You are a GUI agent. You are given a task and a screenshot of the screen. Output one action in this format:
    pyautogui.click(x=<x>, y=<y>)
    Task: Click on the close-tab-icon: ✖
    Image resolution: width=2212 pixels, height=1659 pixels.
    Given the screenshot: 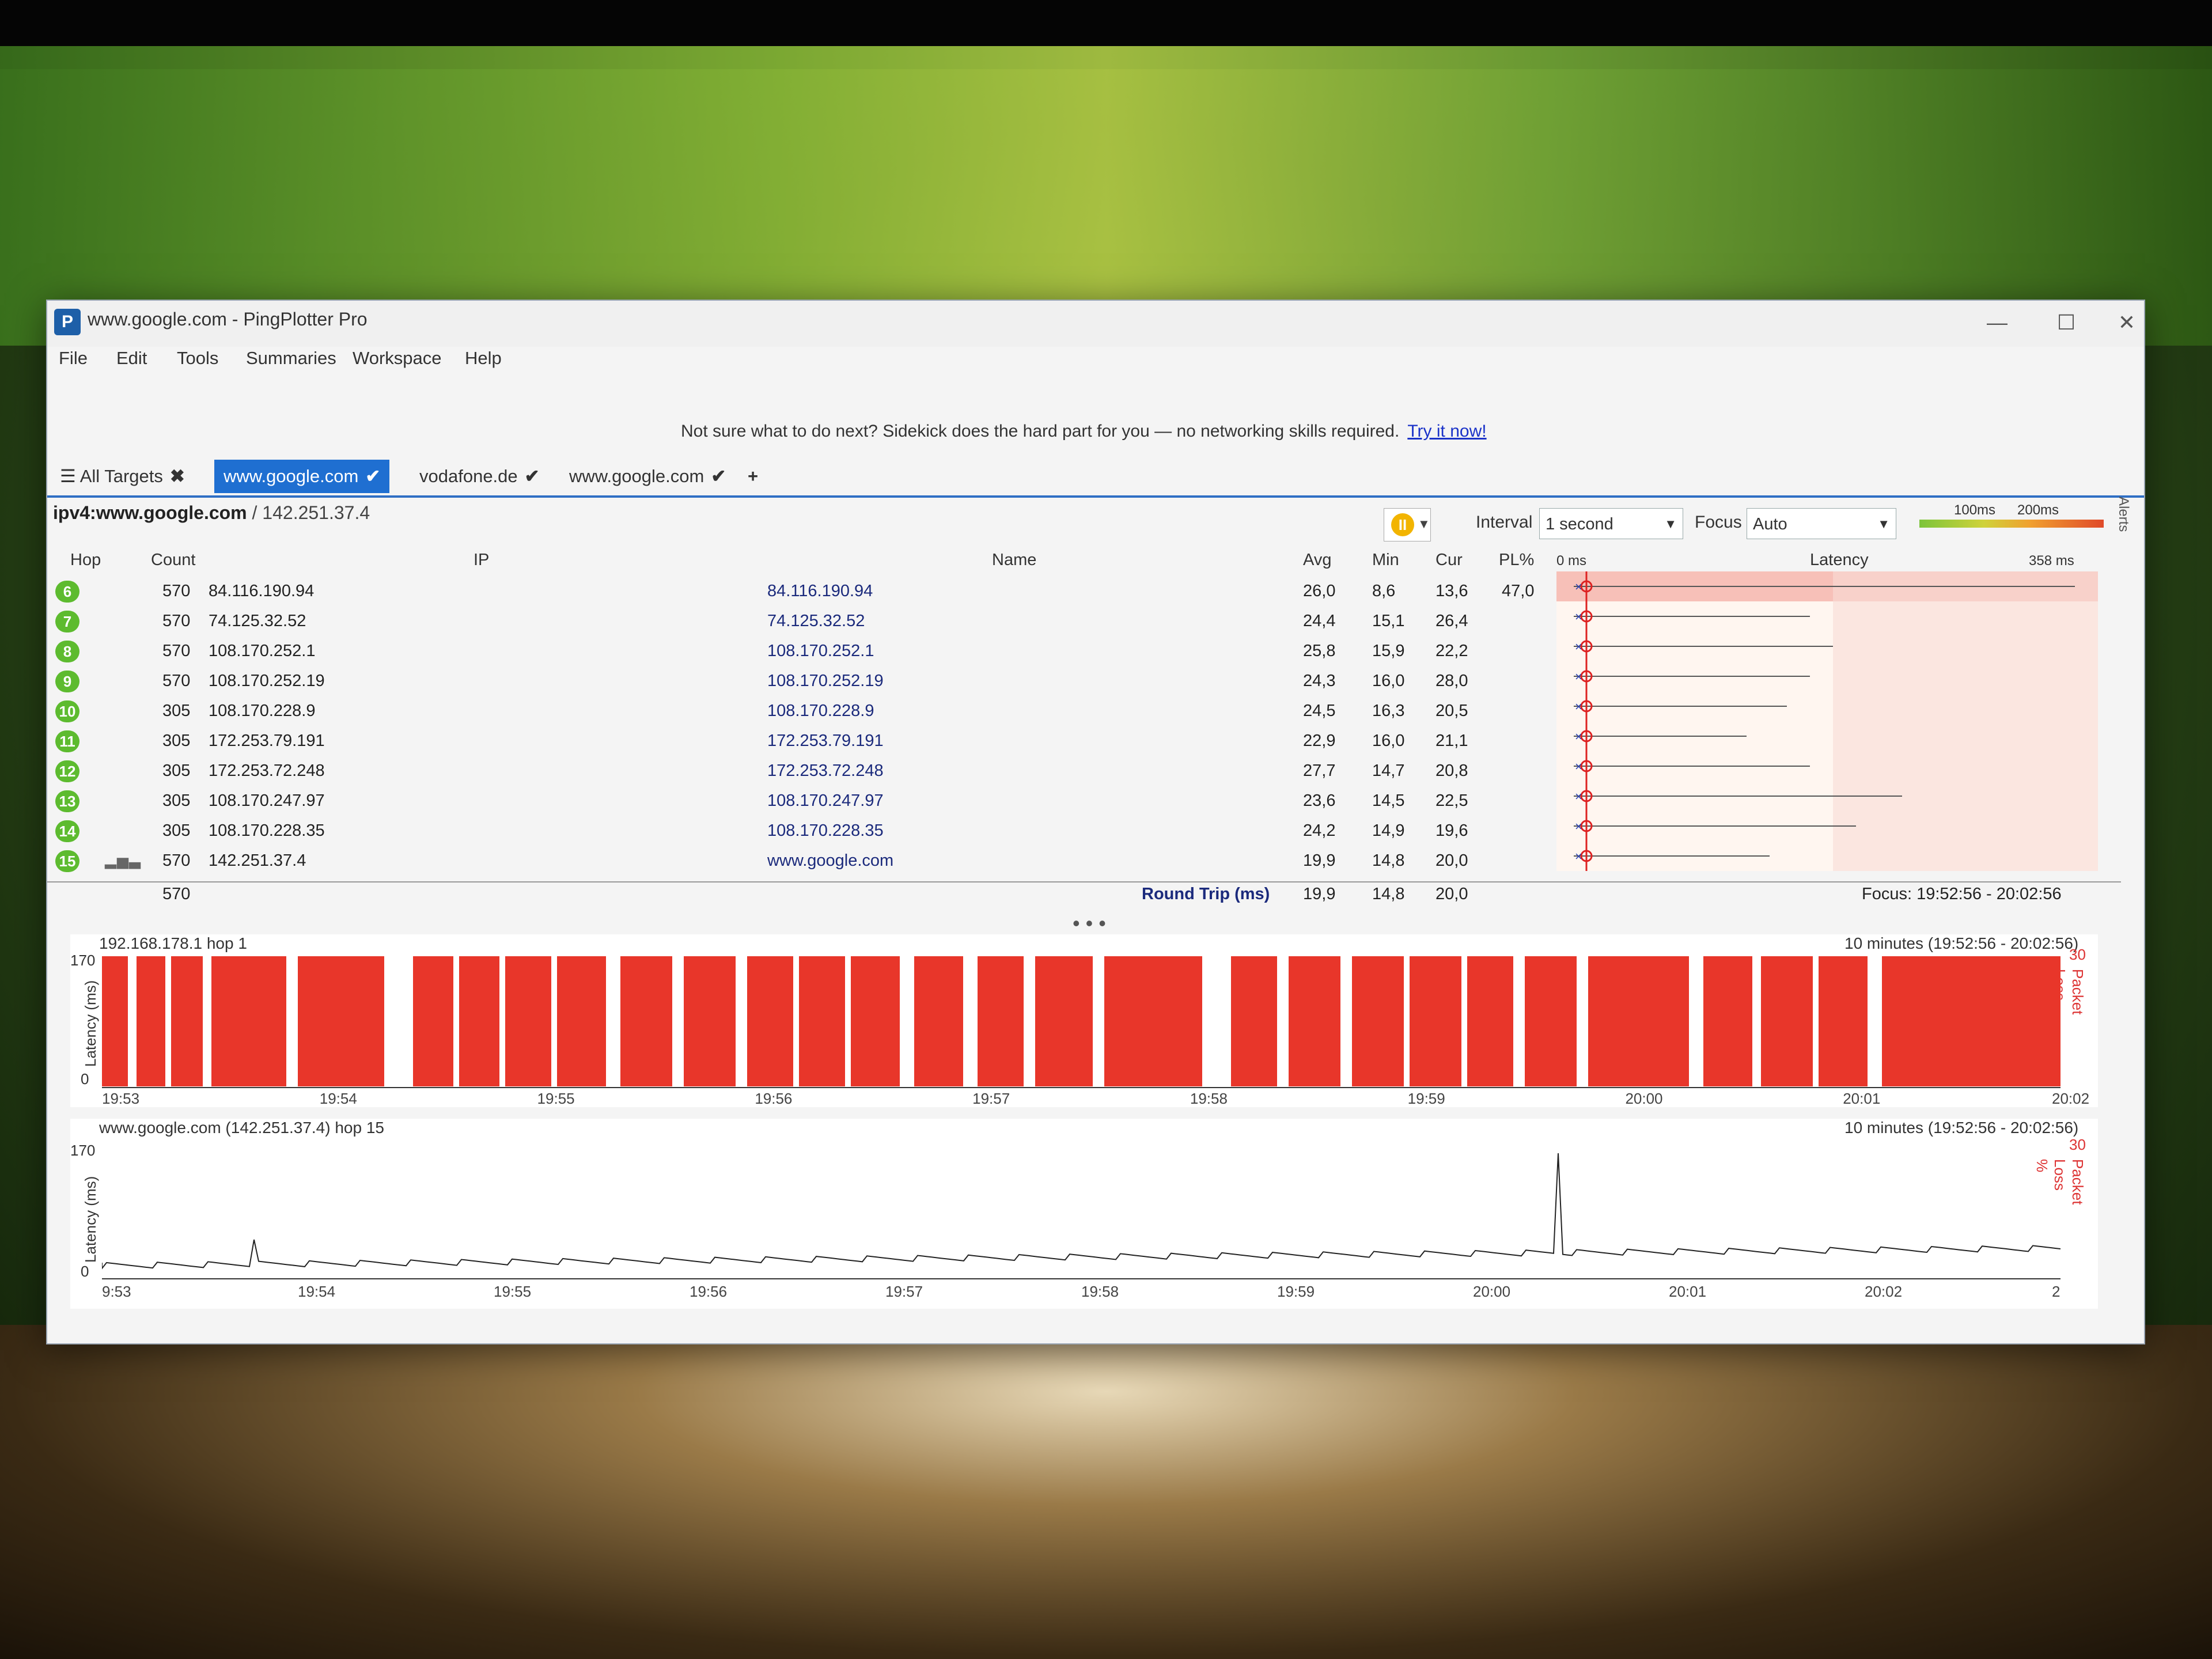 What is the action you would take?
    pyautogui.click(x=177, y=476)
    